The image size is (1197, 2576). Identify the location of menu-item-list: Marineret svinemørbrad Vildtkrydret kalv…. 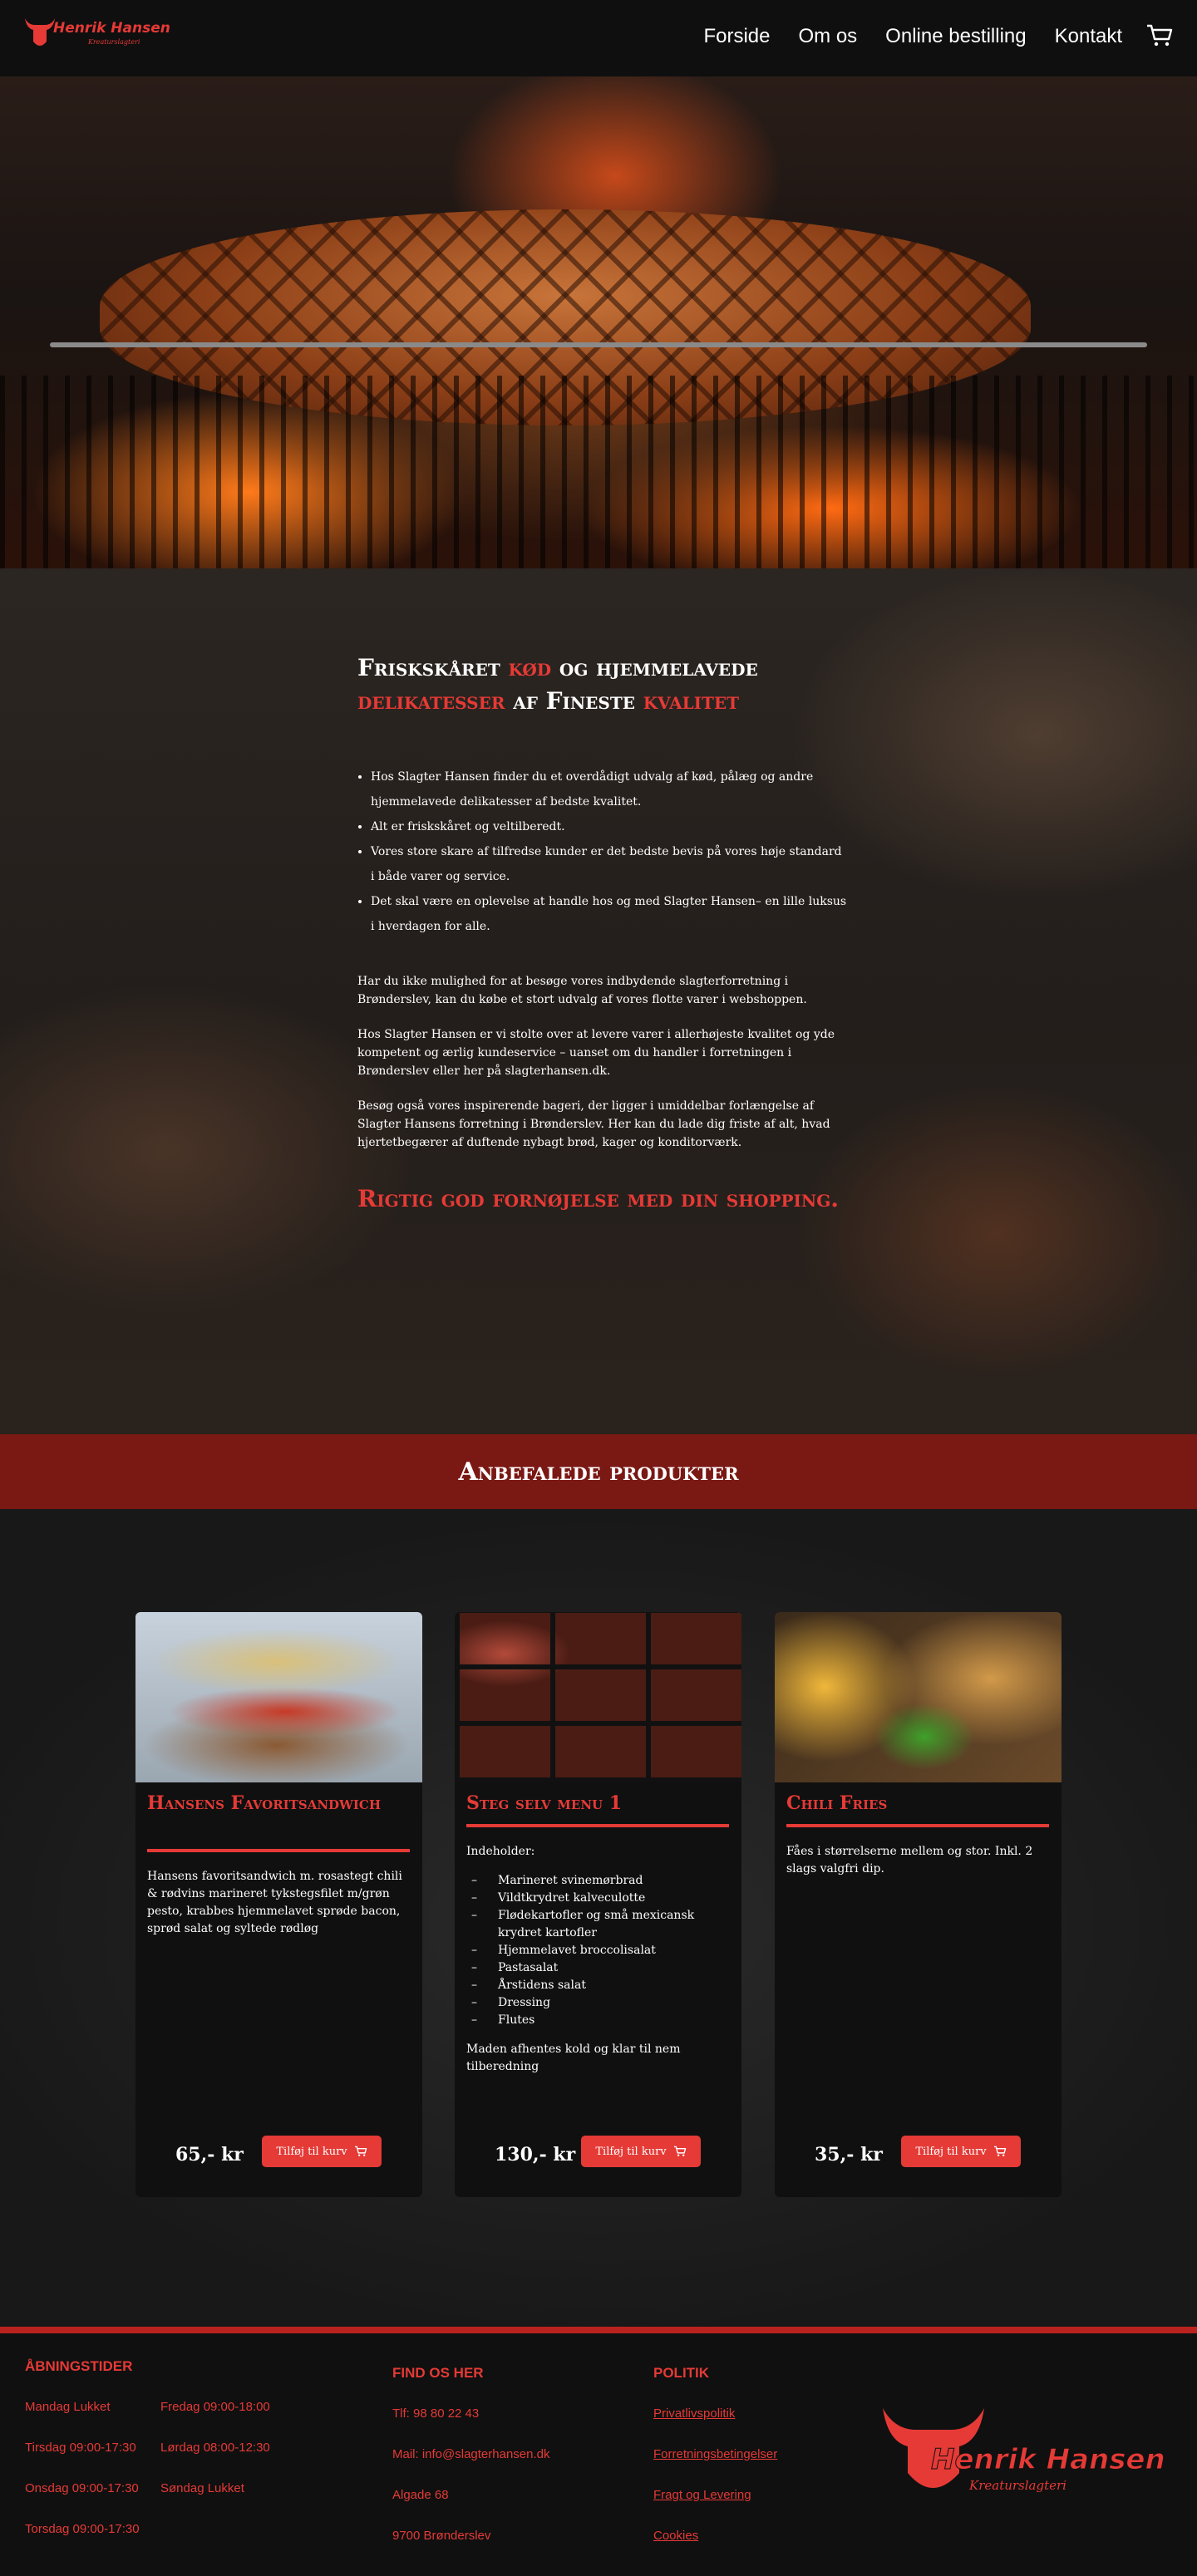
(597, 1951).